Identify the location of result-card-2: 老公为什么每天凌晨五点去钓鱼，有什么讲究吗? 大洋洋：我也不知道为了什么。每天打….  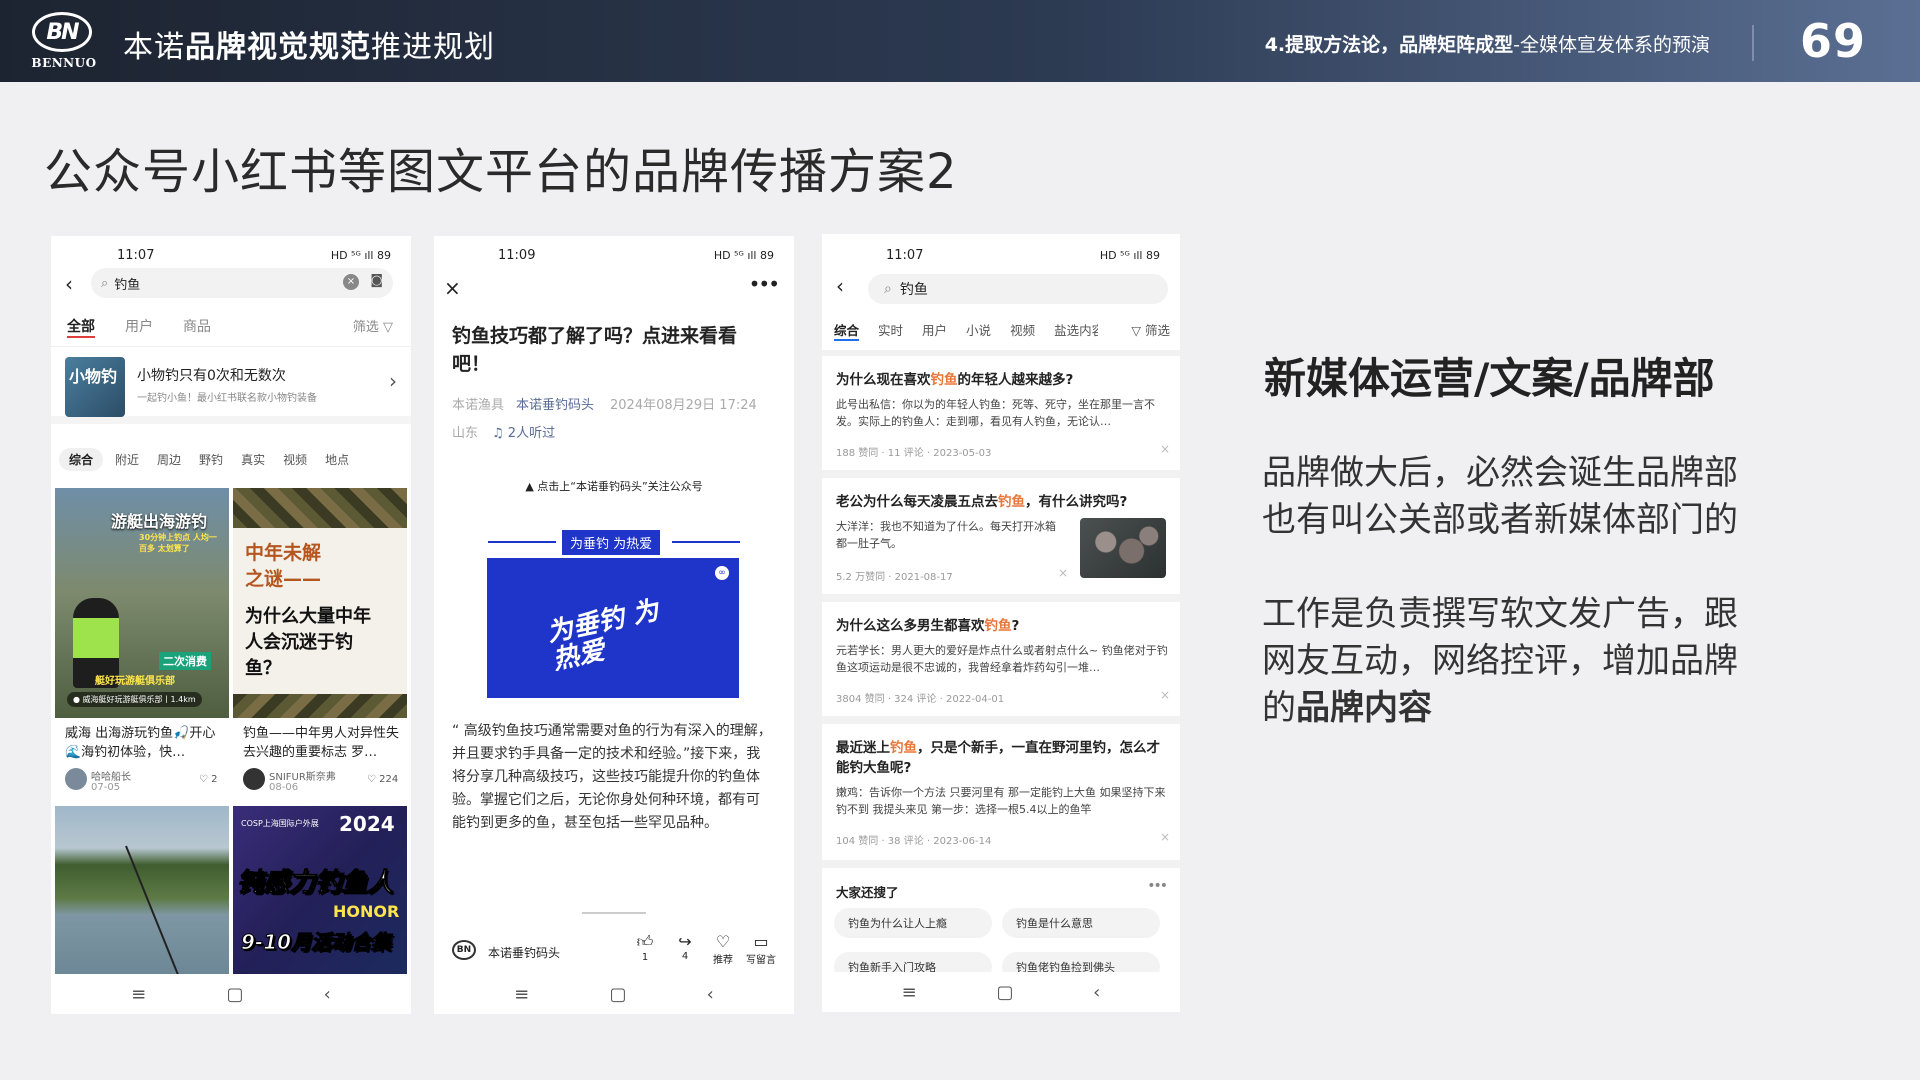
(1001, 536).